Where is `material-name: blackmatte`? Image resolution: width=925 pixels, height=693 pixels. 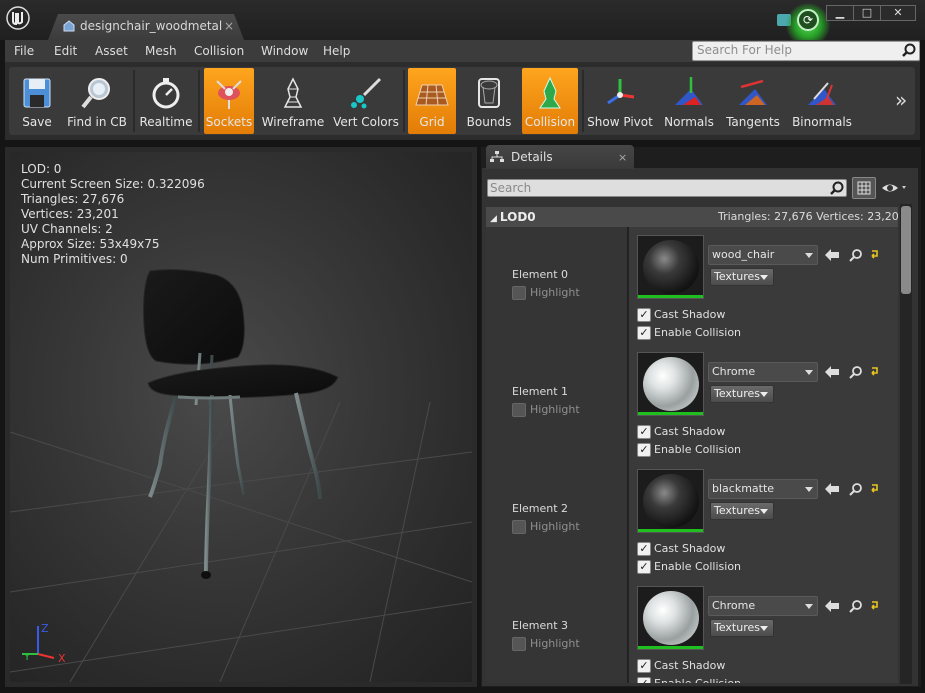 material-name: blackmatte is located at coordinates (743, 488).